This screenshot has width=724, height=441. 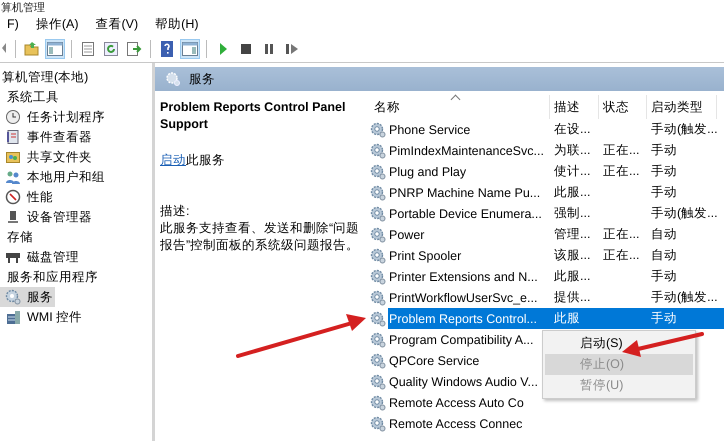 I want to click on service-name: Plug and Play, so click(x=427, y=171).